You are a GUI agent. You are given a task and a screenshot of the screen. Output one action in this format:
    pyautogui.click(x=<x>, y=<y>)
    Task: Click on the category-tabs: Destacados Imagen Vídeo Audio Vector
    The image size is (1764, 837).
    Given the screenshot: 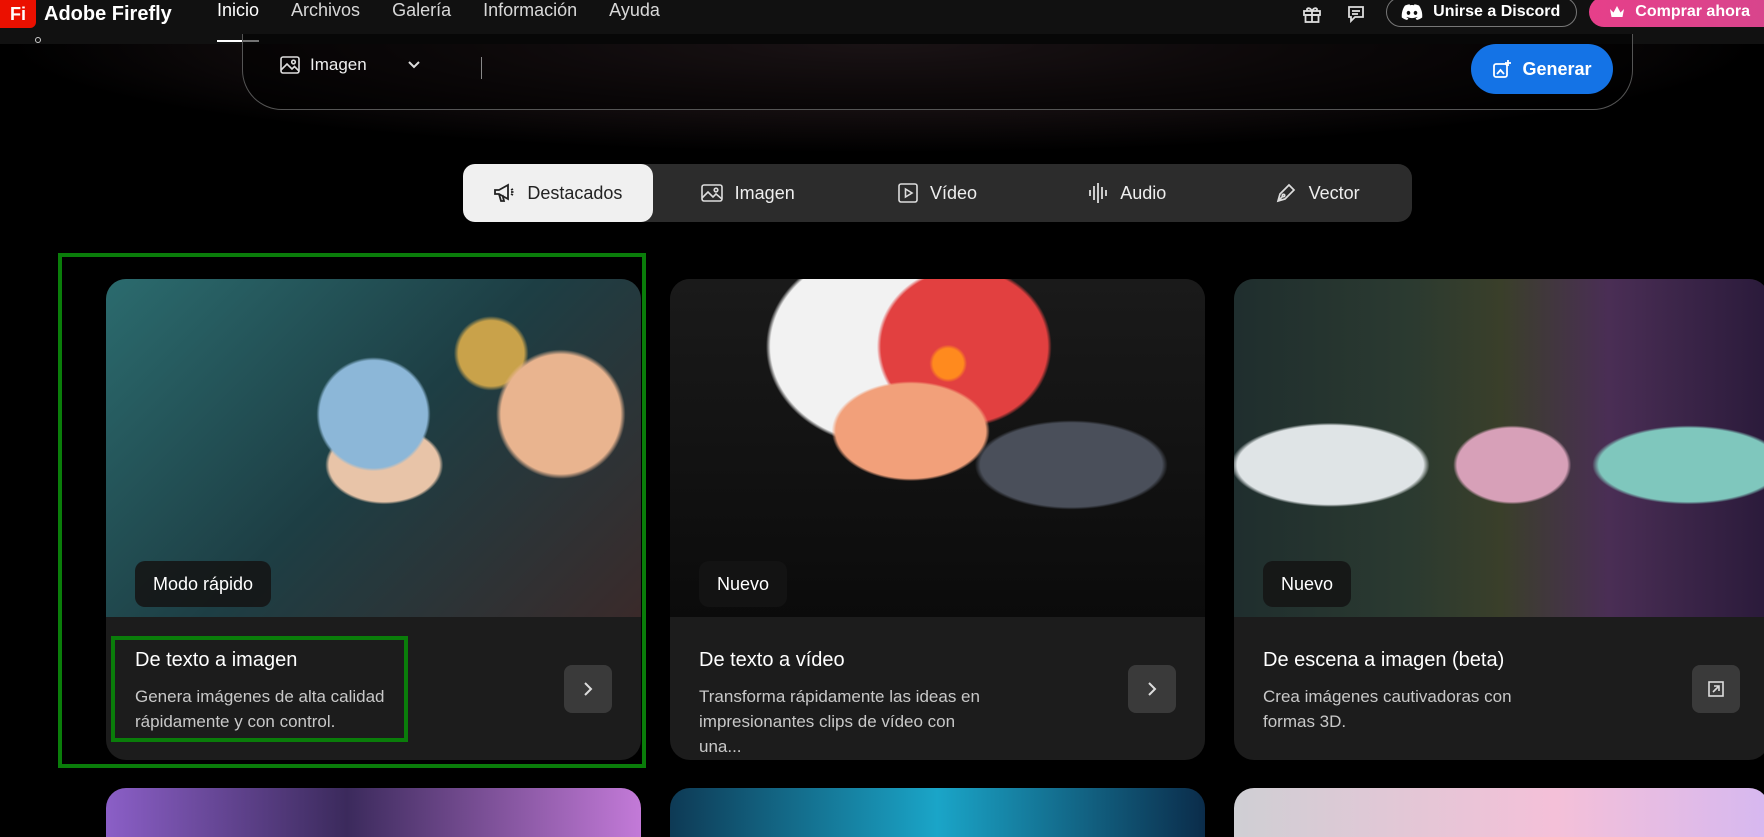 What is the action you would take?
    pyautogui.click(x=937, y=193)
    